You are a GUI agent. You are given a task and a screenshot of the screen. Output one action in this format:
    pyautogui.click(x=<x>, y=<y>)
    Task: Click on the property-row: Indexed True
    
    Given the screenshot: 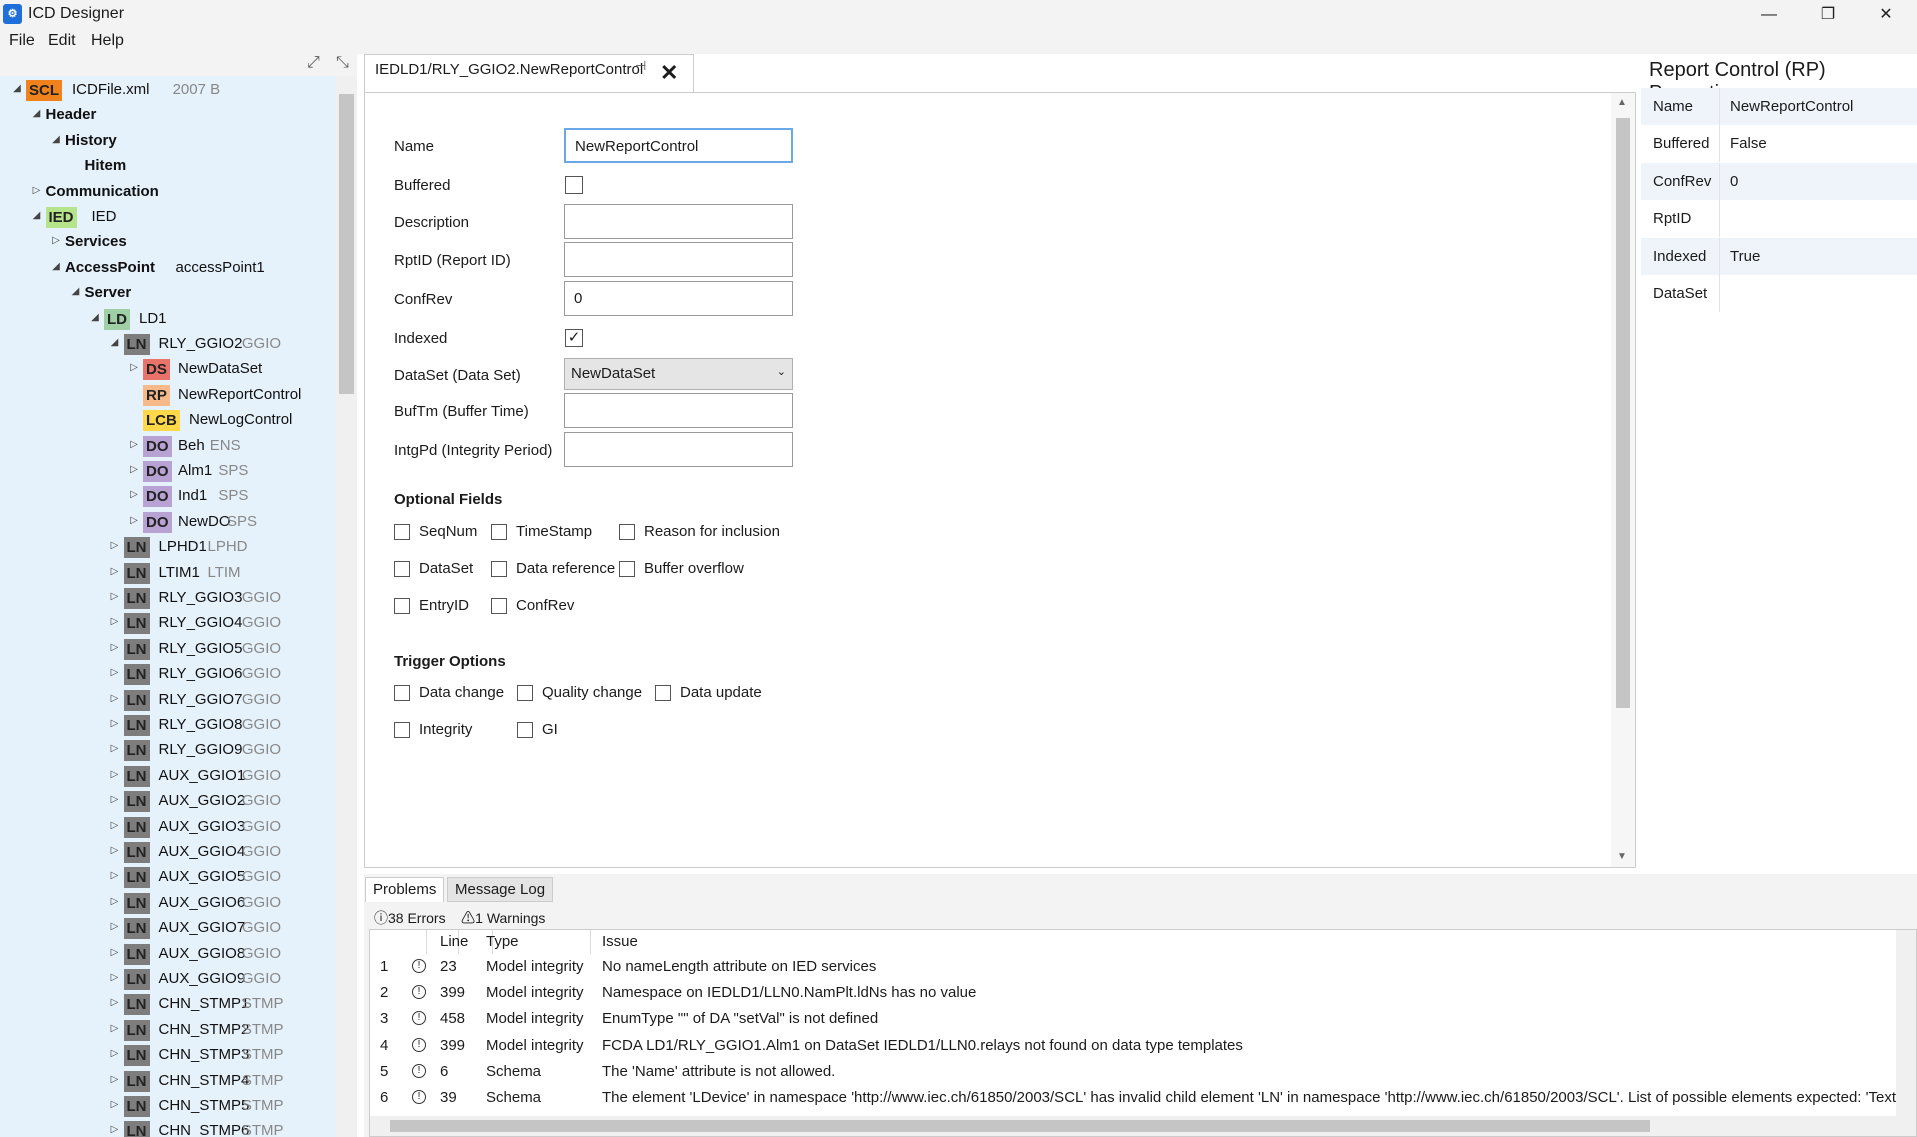 What is the action you would take?
    pyautogui.click(x=1779, y=256)
    